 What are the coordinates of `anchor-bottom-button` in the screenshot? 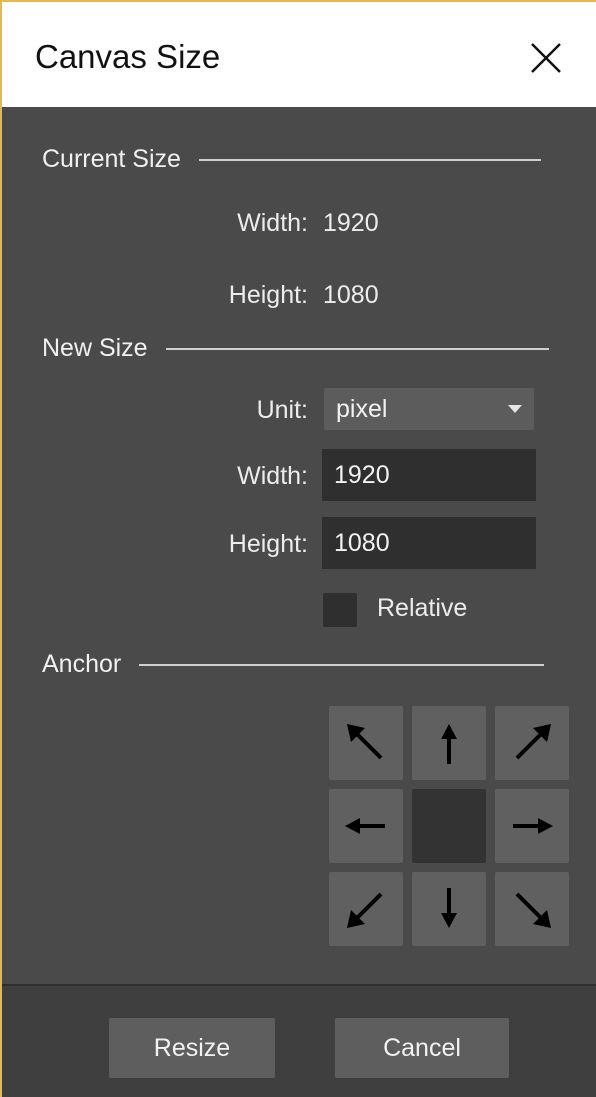 It's located at (449, 909).